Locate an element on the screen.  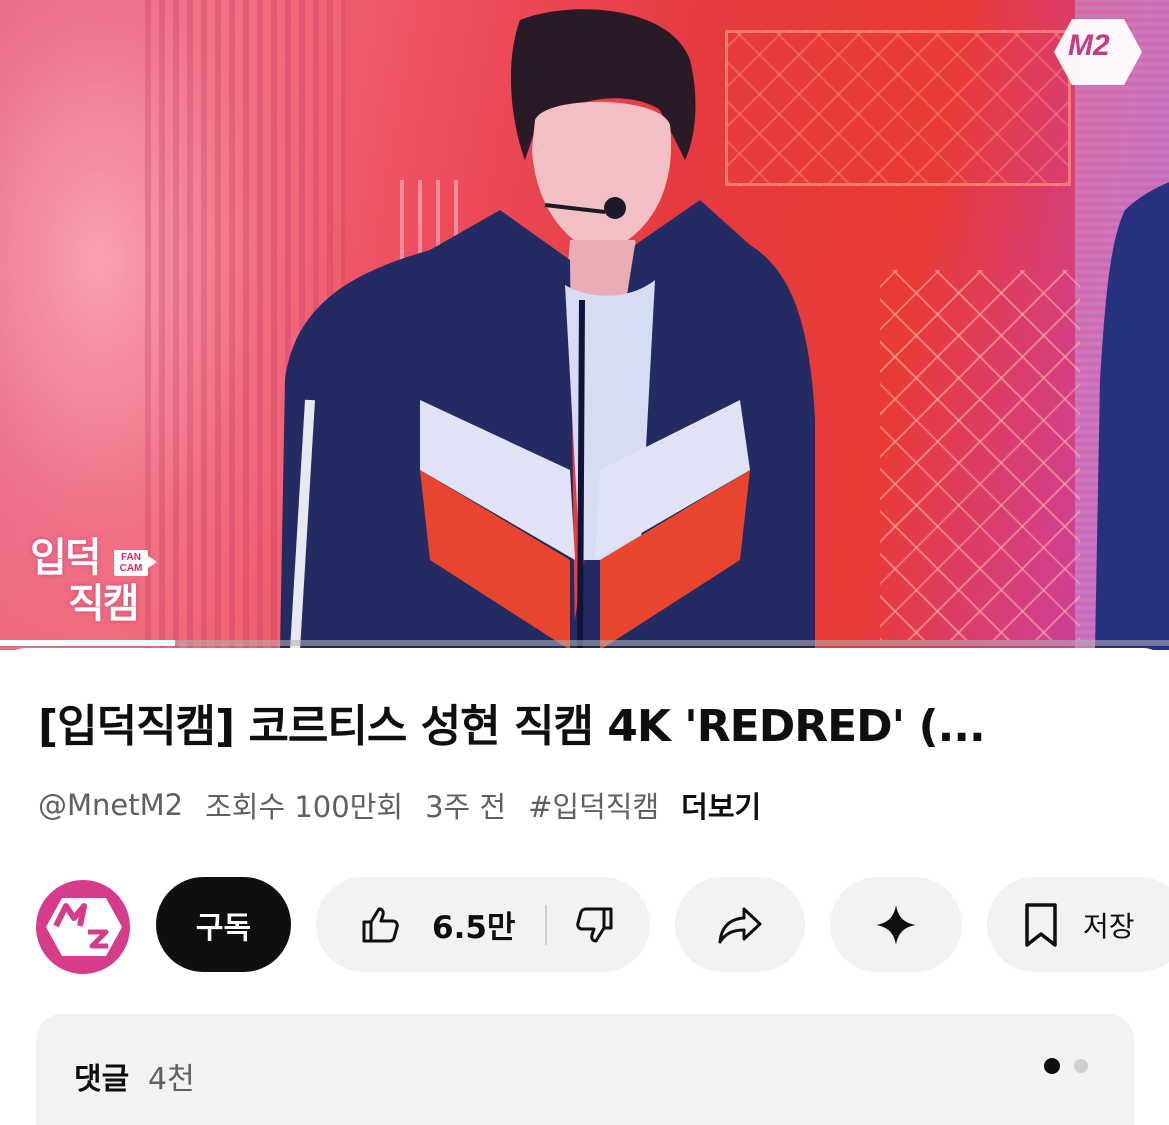
action-row: 구독 6.5만 저장 is located at coordinates (584, 925).